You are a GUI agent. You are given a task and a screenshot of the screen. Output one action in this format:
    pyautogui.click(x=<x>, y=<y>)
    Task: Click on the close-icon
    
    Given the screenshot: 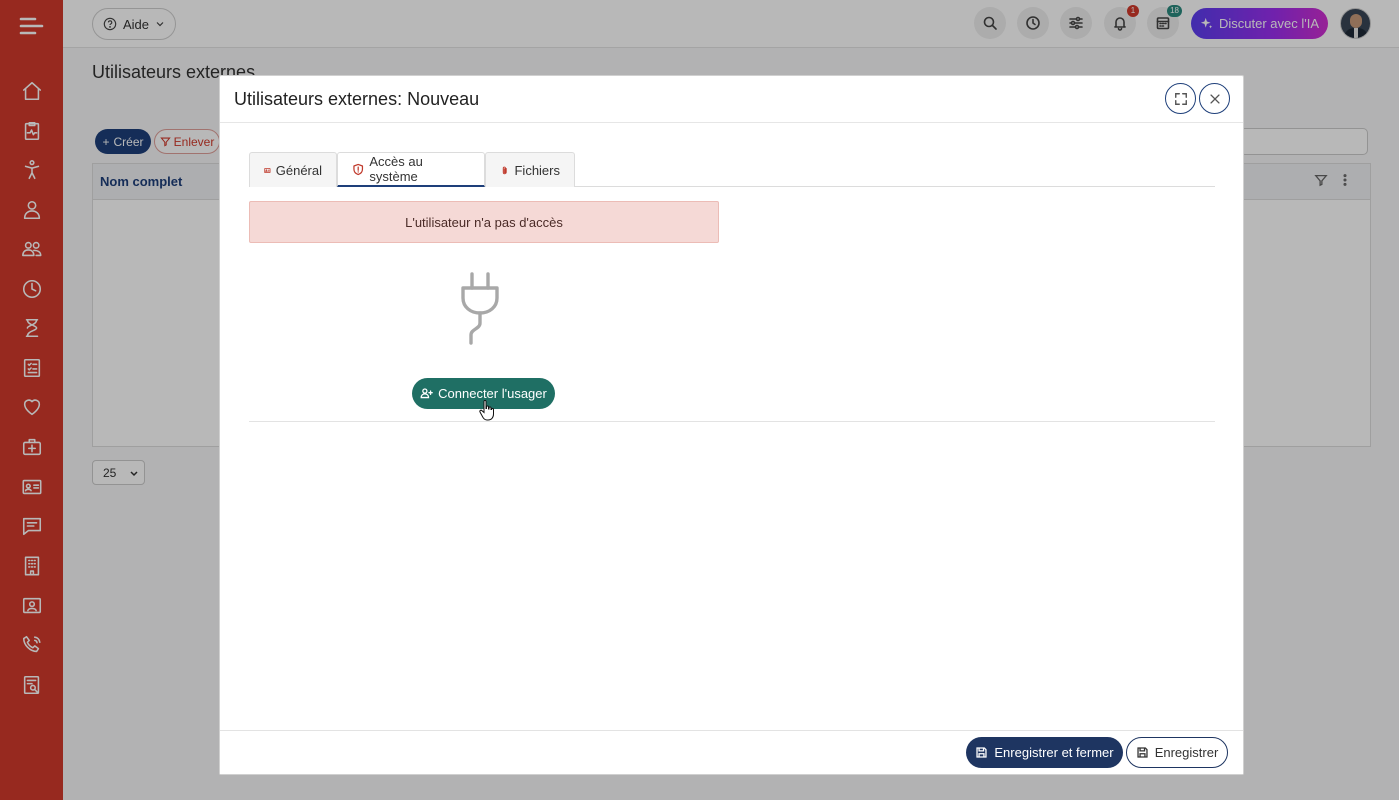 What is the action you would take?
    pyautogui.click(x=1214, y=98)
    